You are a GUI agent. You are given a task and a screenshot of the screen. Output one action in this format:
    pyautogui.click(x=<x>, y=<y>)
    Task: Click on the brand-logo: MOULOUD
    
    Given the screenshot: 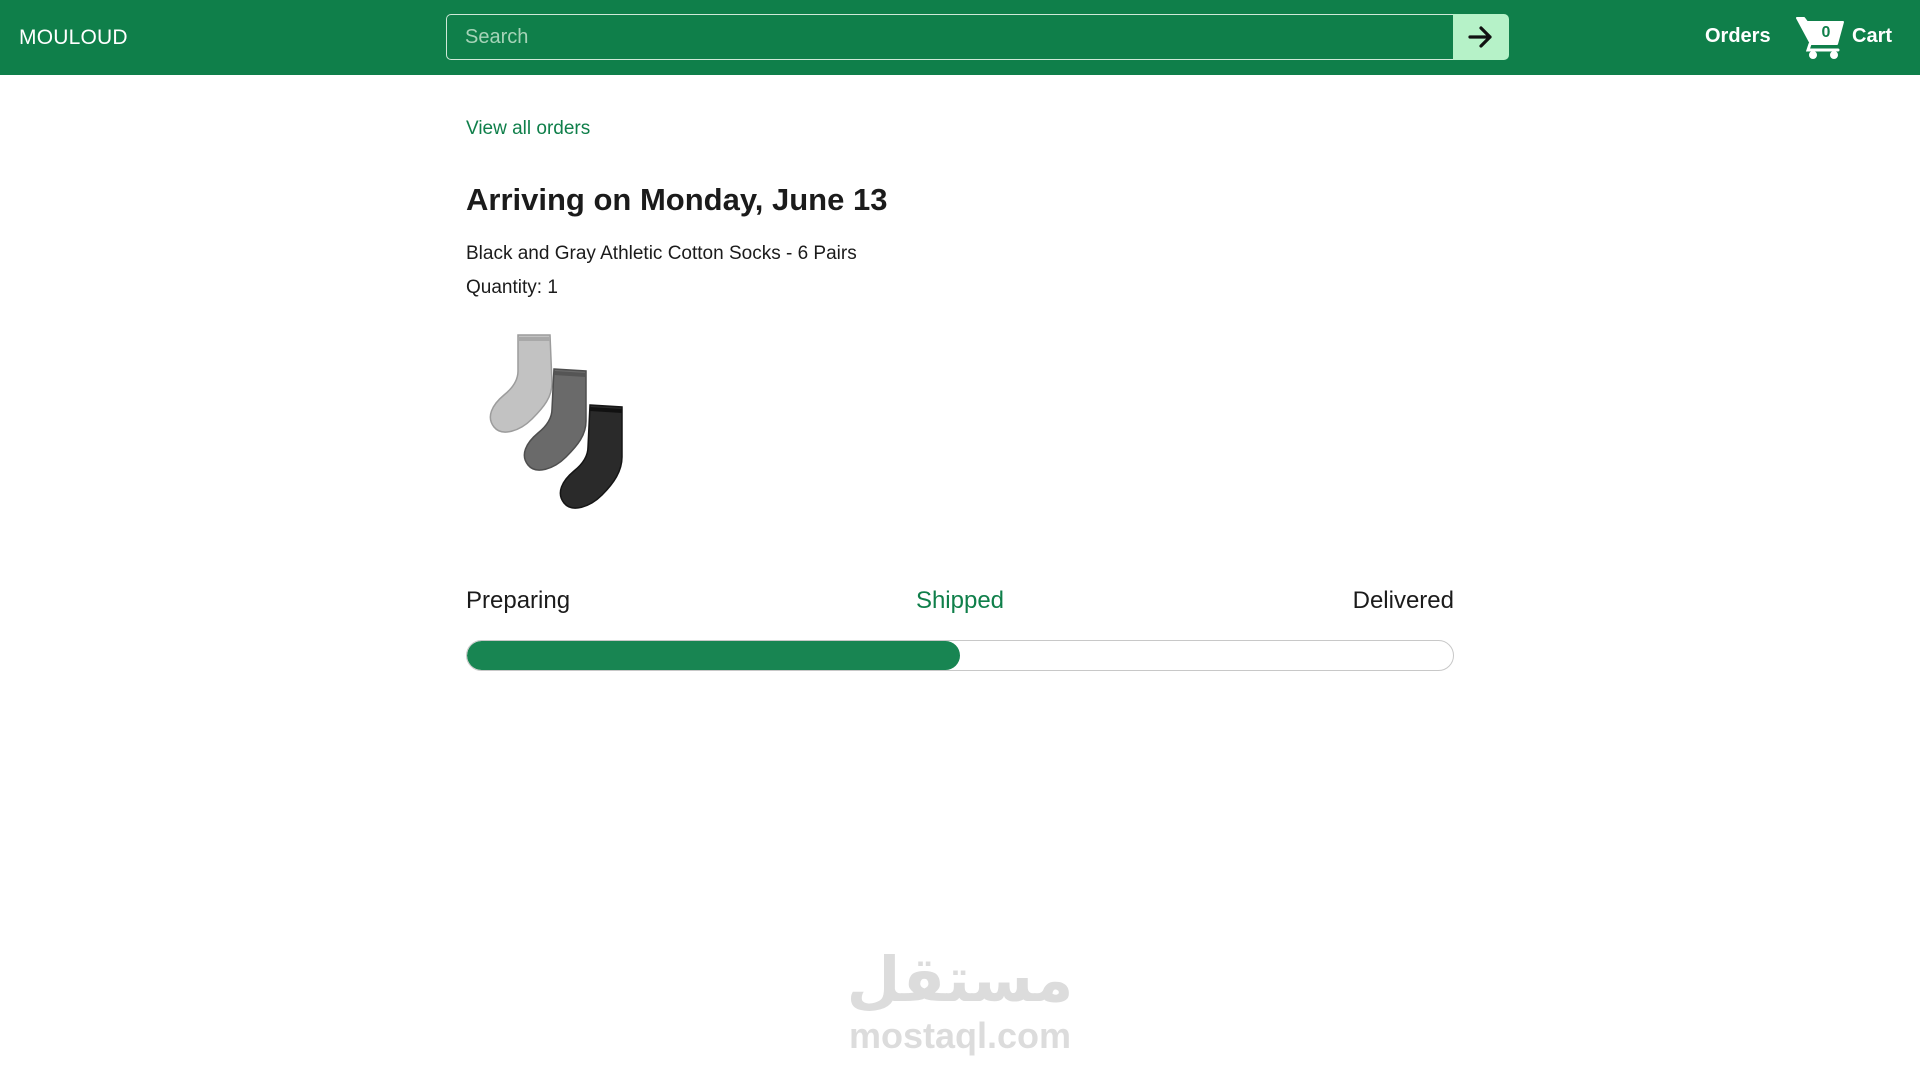 What is the action you would take?
    pyautogui.click(x=73, y=38)
    